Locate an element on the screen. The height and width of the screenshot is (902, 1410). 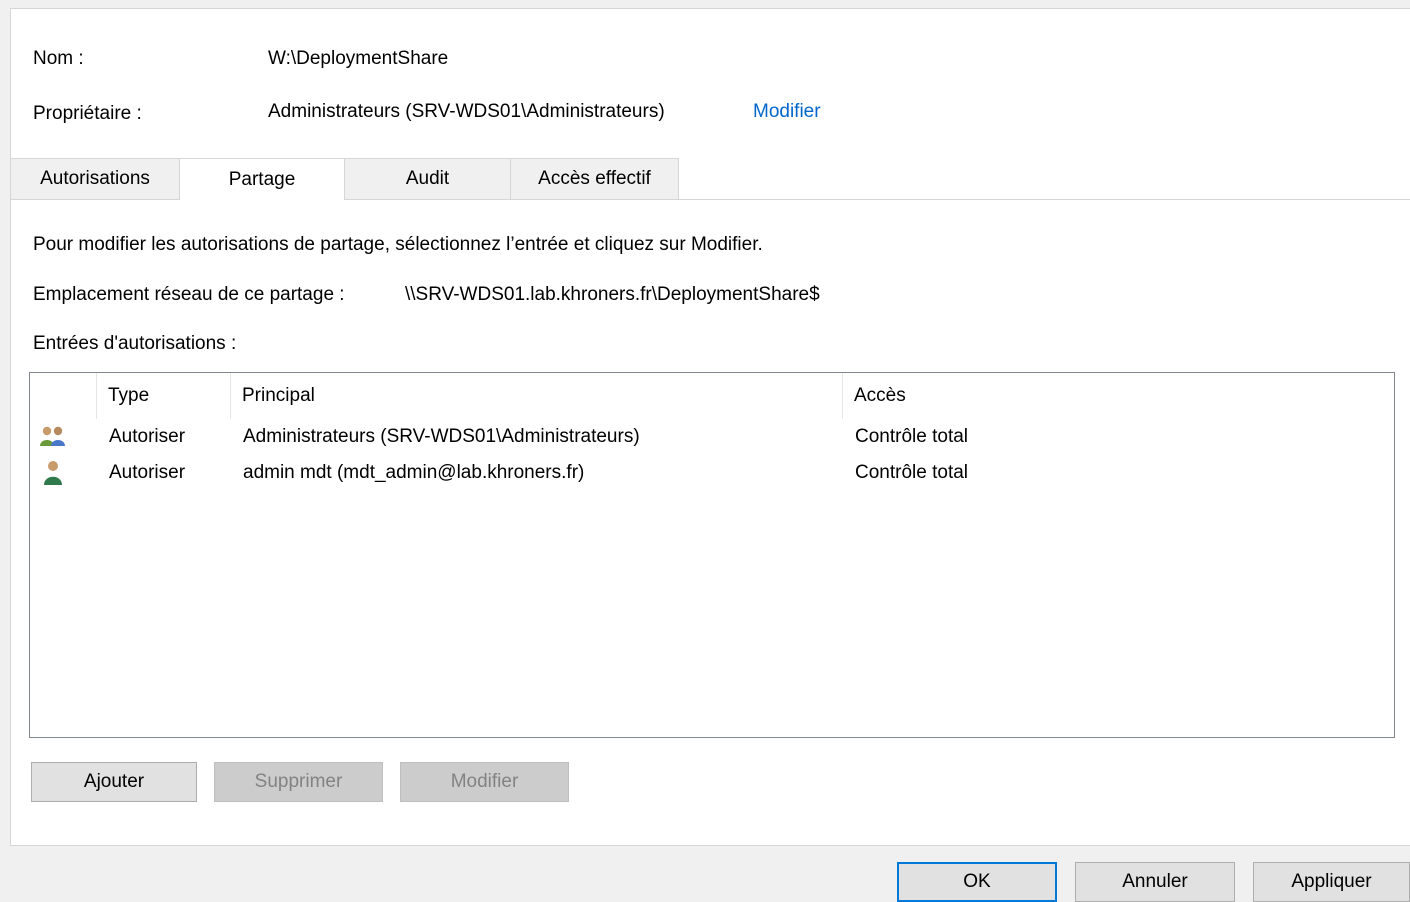
column-header-principal: Principal is located at coordinates (536, 396).